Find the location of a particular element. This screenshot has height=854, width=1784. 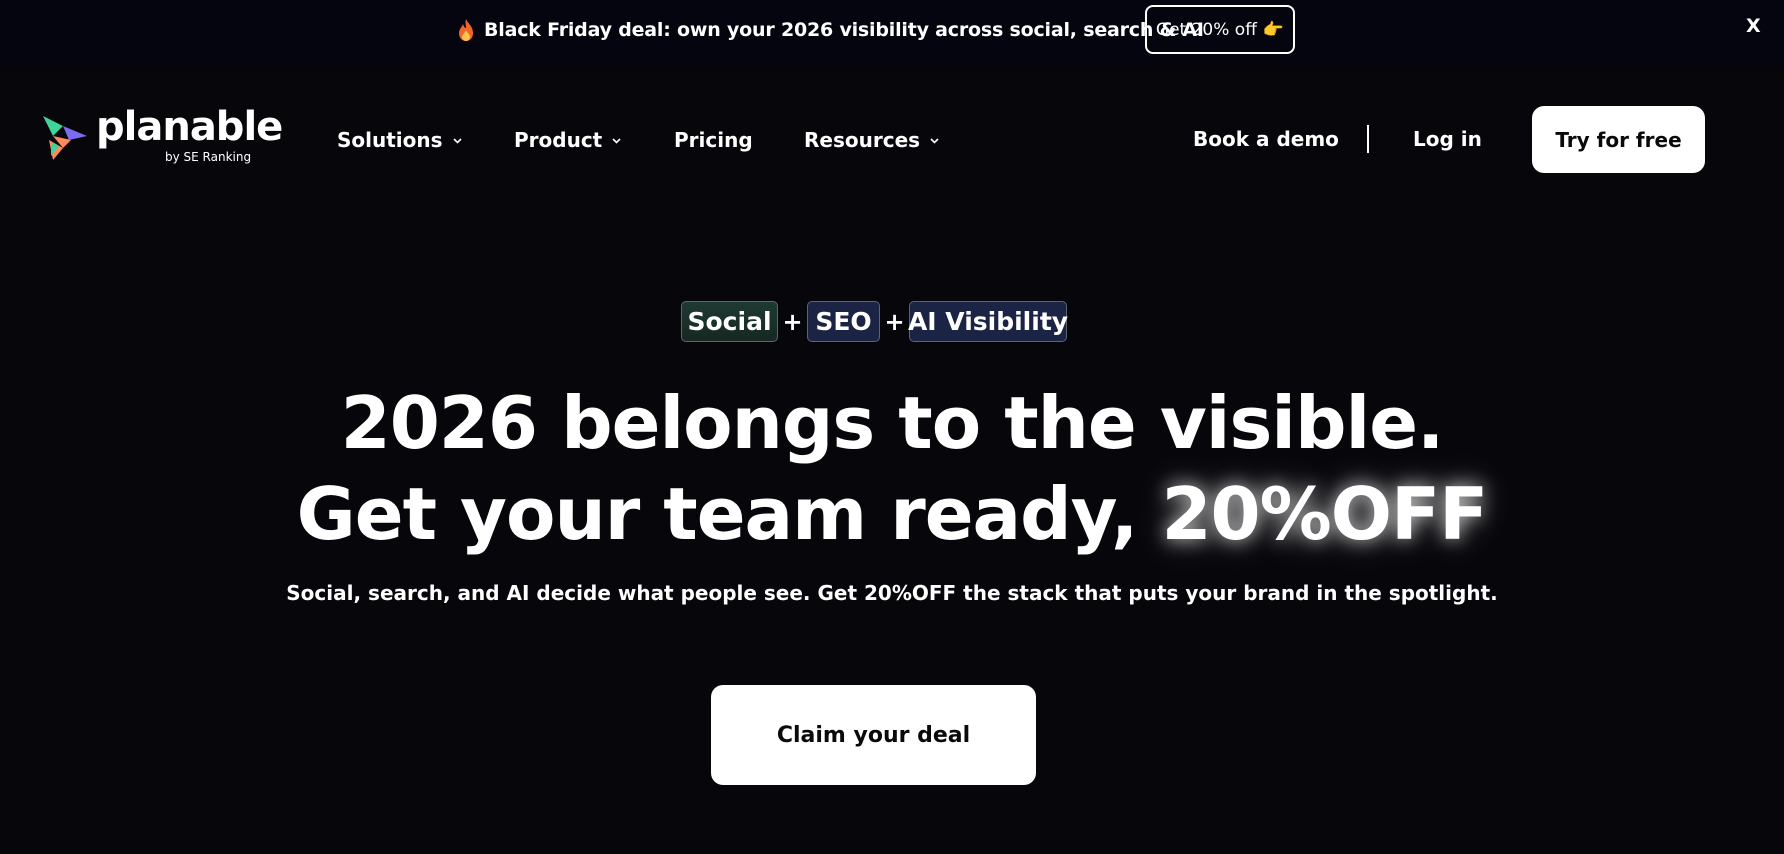

flame-icon is located at coordinates (466, 30).